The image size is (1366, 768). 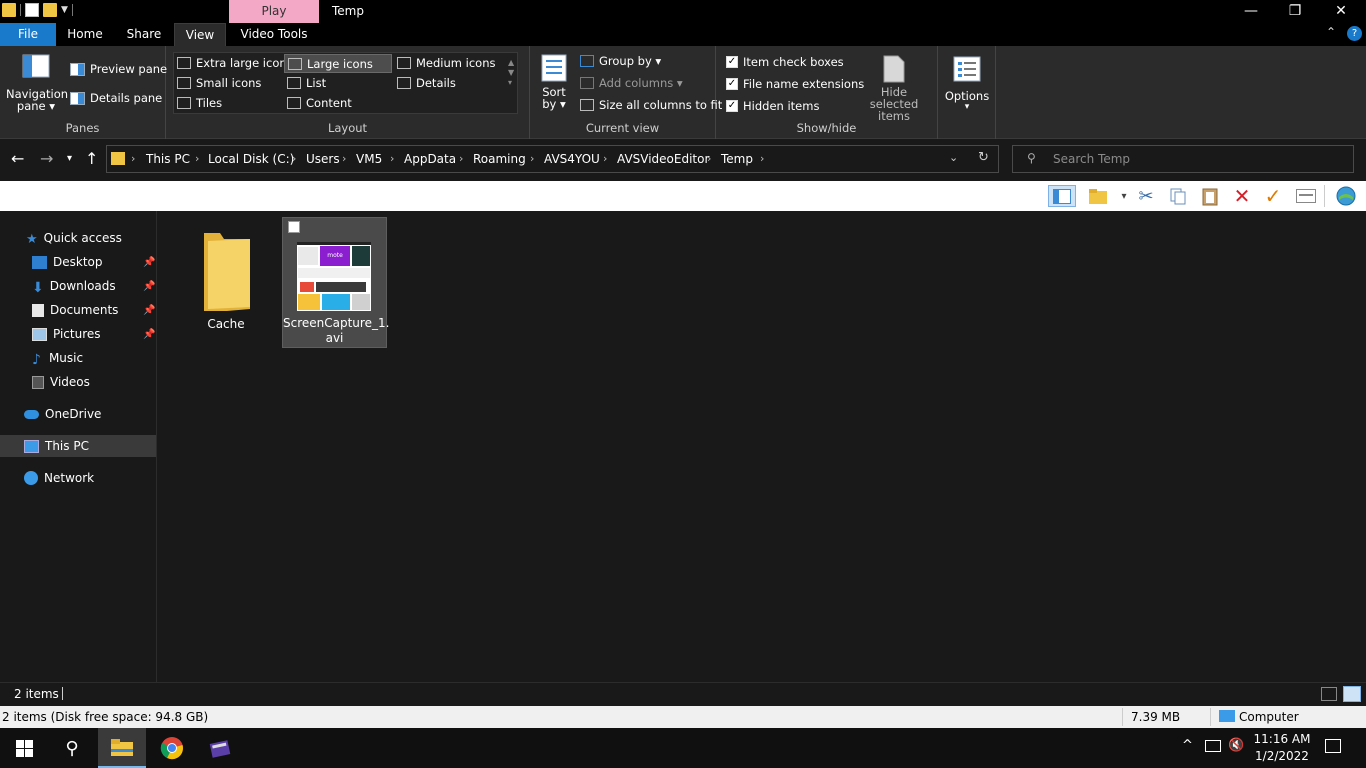 What do you see at coordinates (1210, 196) in the screenshot?
I see `paste-icon` at bounding box center [1210, 196].